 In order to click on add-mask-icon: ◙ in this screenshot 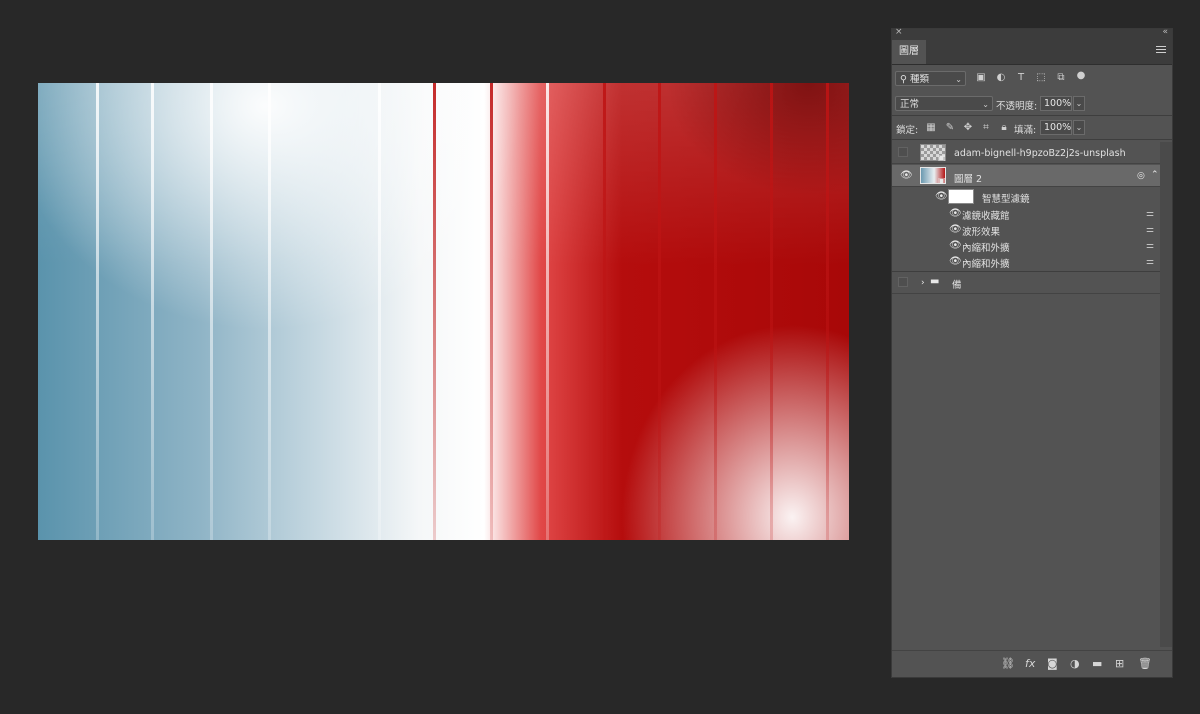, I will do `click(1052, 663)`.